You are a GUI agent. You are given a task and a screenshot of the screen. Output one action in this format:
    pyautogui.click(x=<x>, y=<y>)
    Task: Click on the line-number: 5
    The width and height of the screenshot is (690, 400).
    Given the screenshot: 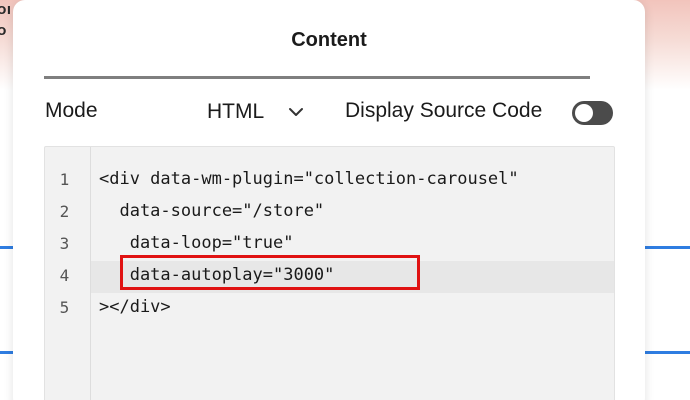 What is the action you would take?
    pyautogui.click(x=64, y=307)
    